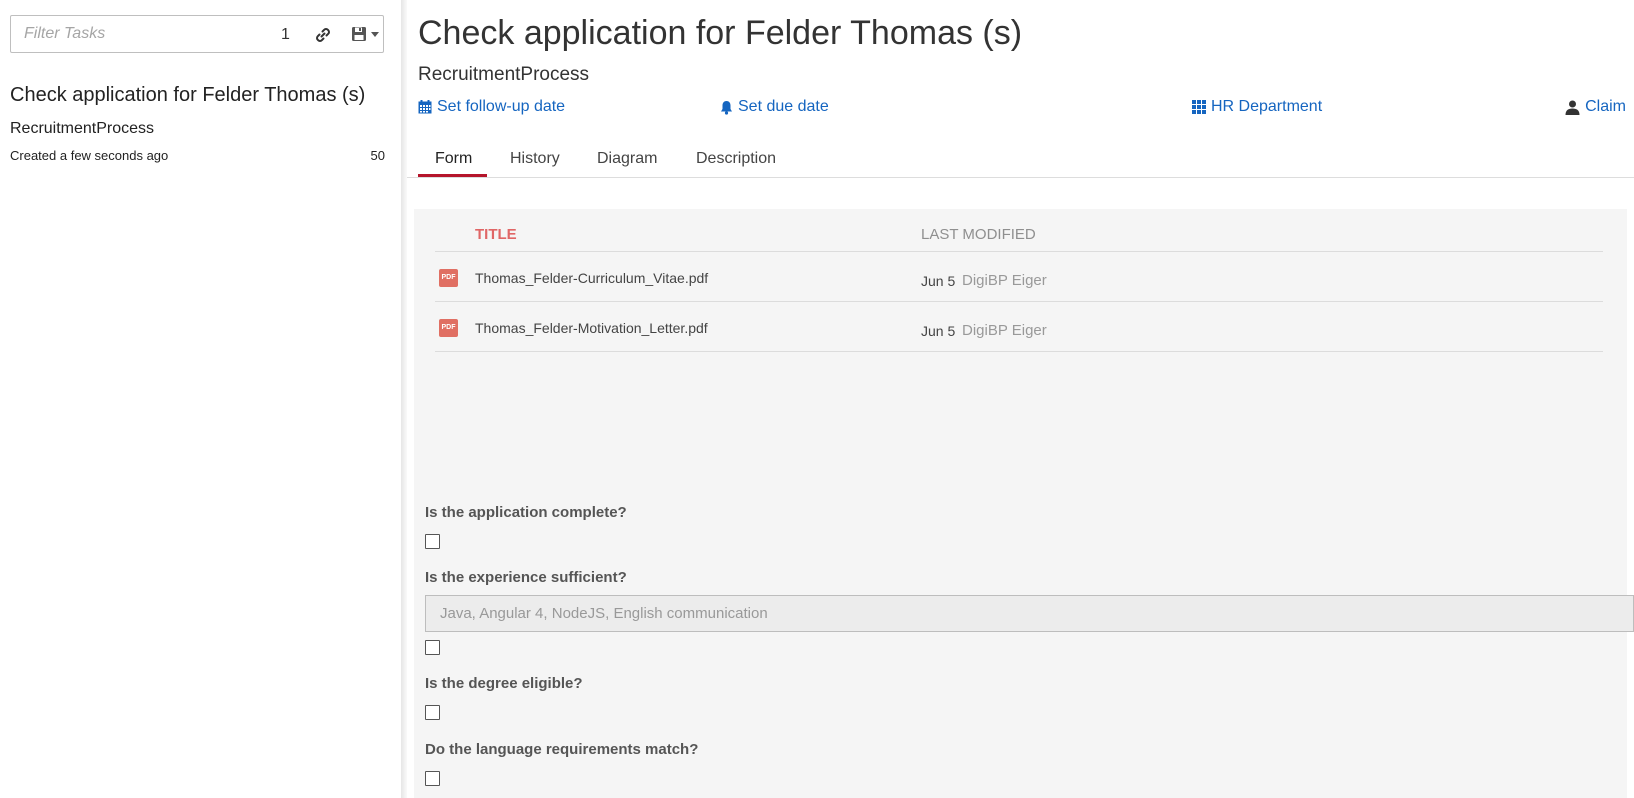 The height and width of the screenshot is (798, 1634). I want to click on application-complete-label: Is the application complete?, so click(526, 512).